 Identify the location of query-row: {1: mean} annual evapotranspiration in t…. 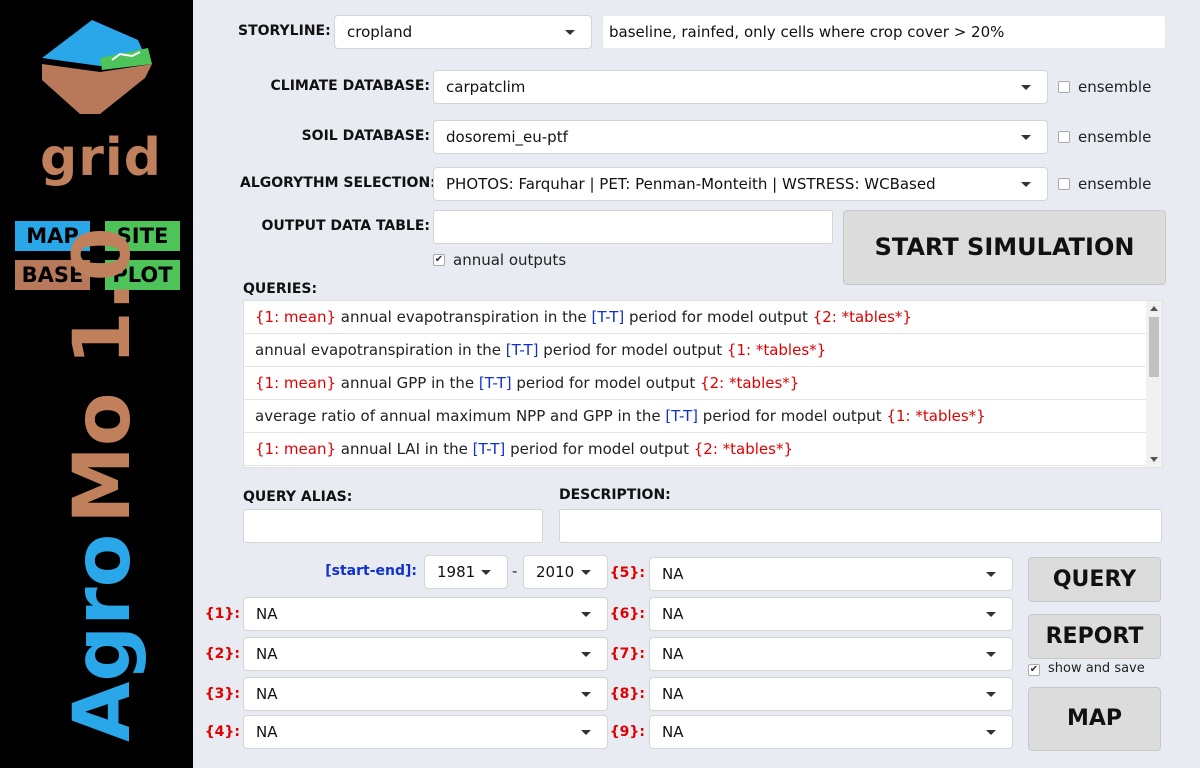
(695, 317).